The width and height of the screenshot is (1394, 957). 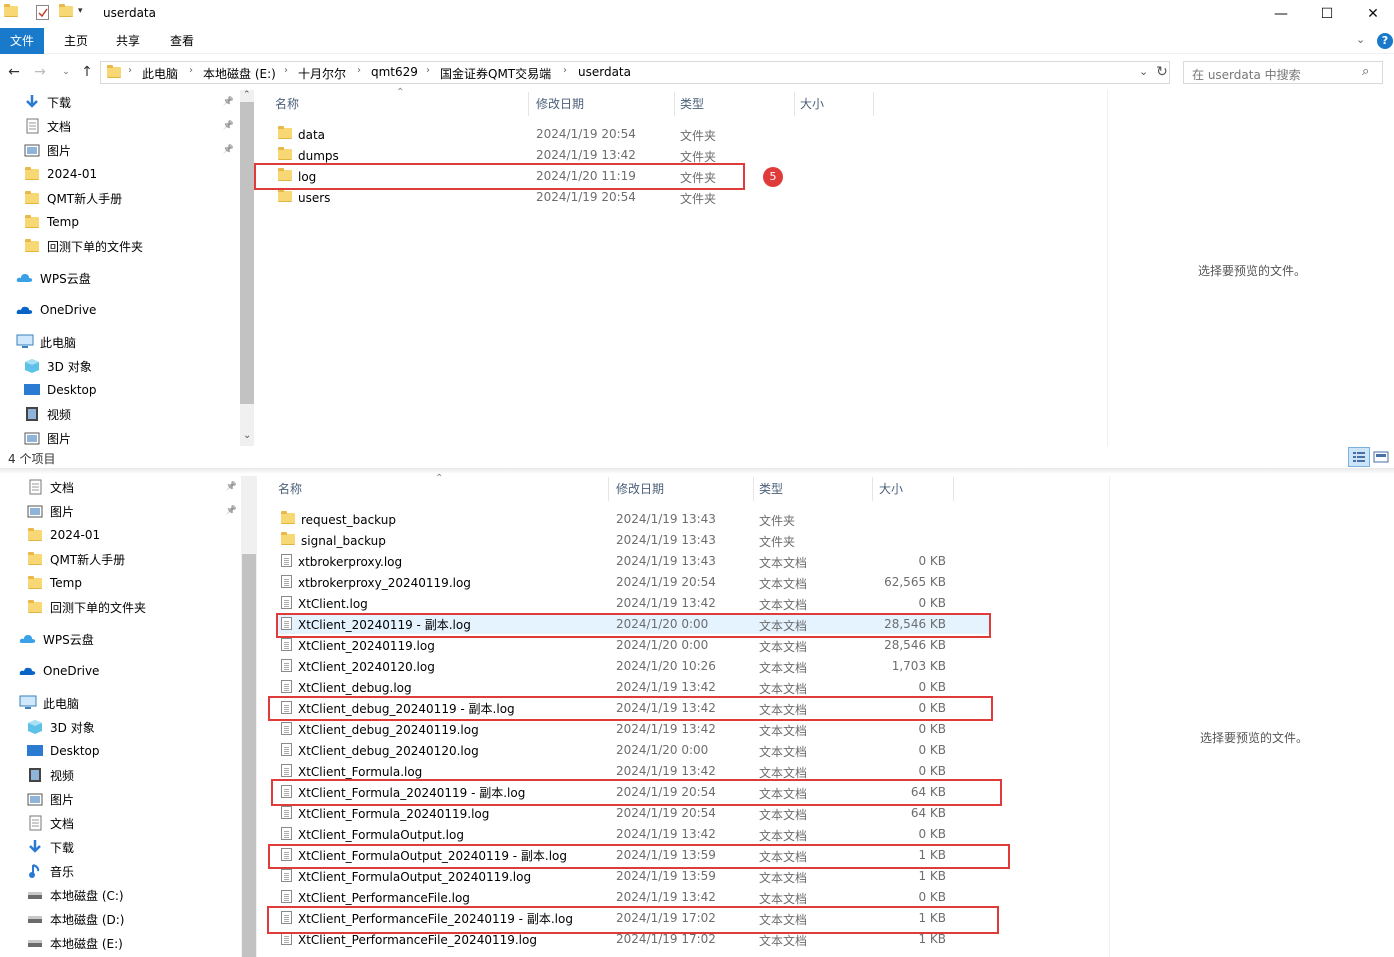 I want to click on file-row: XtClient_debug_20240119.log, so click(x=380, y=729).